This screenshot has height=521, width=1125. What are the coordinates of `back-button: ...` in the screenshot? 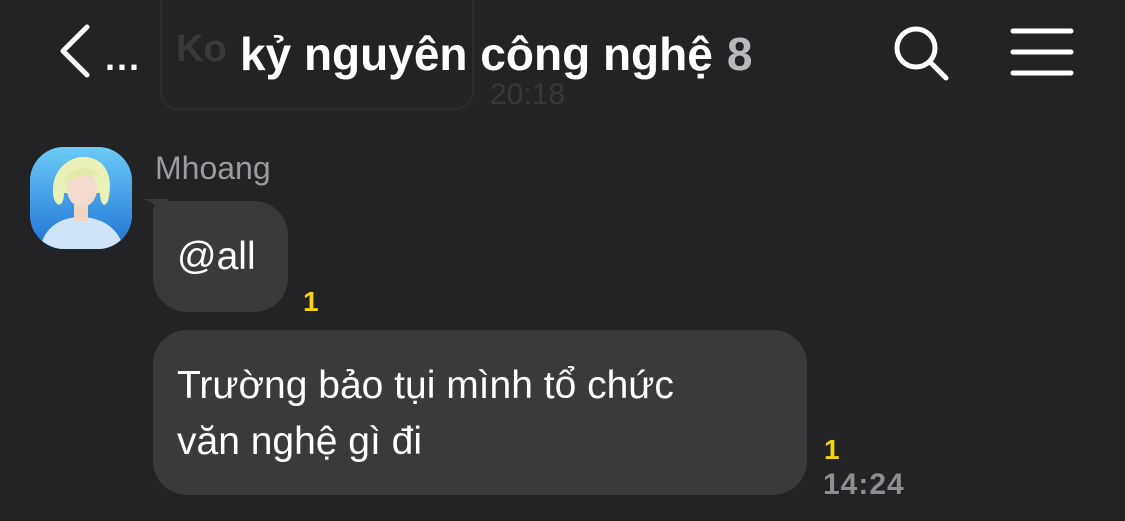 It's located at (110, 53).